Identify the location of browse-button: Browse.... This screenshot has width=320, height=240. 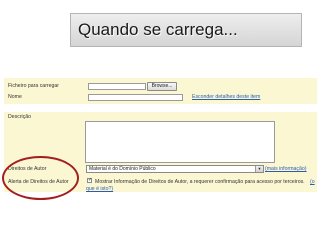
(162, 86).